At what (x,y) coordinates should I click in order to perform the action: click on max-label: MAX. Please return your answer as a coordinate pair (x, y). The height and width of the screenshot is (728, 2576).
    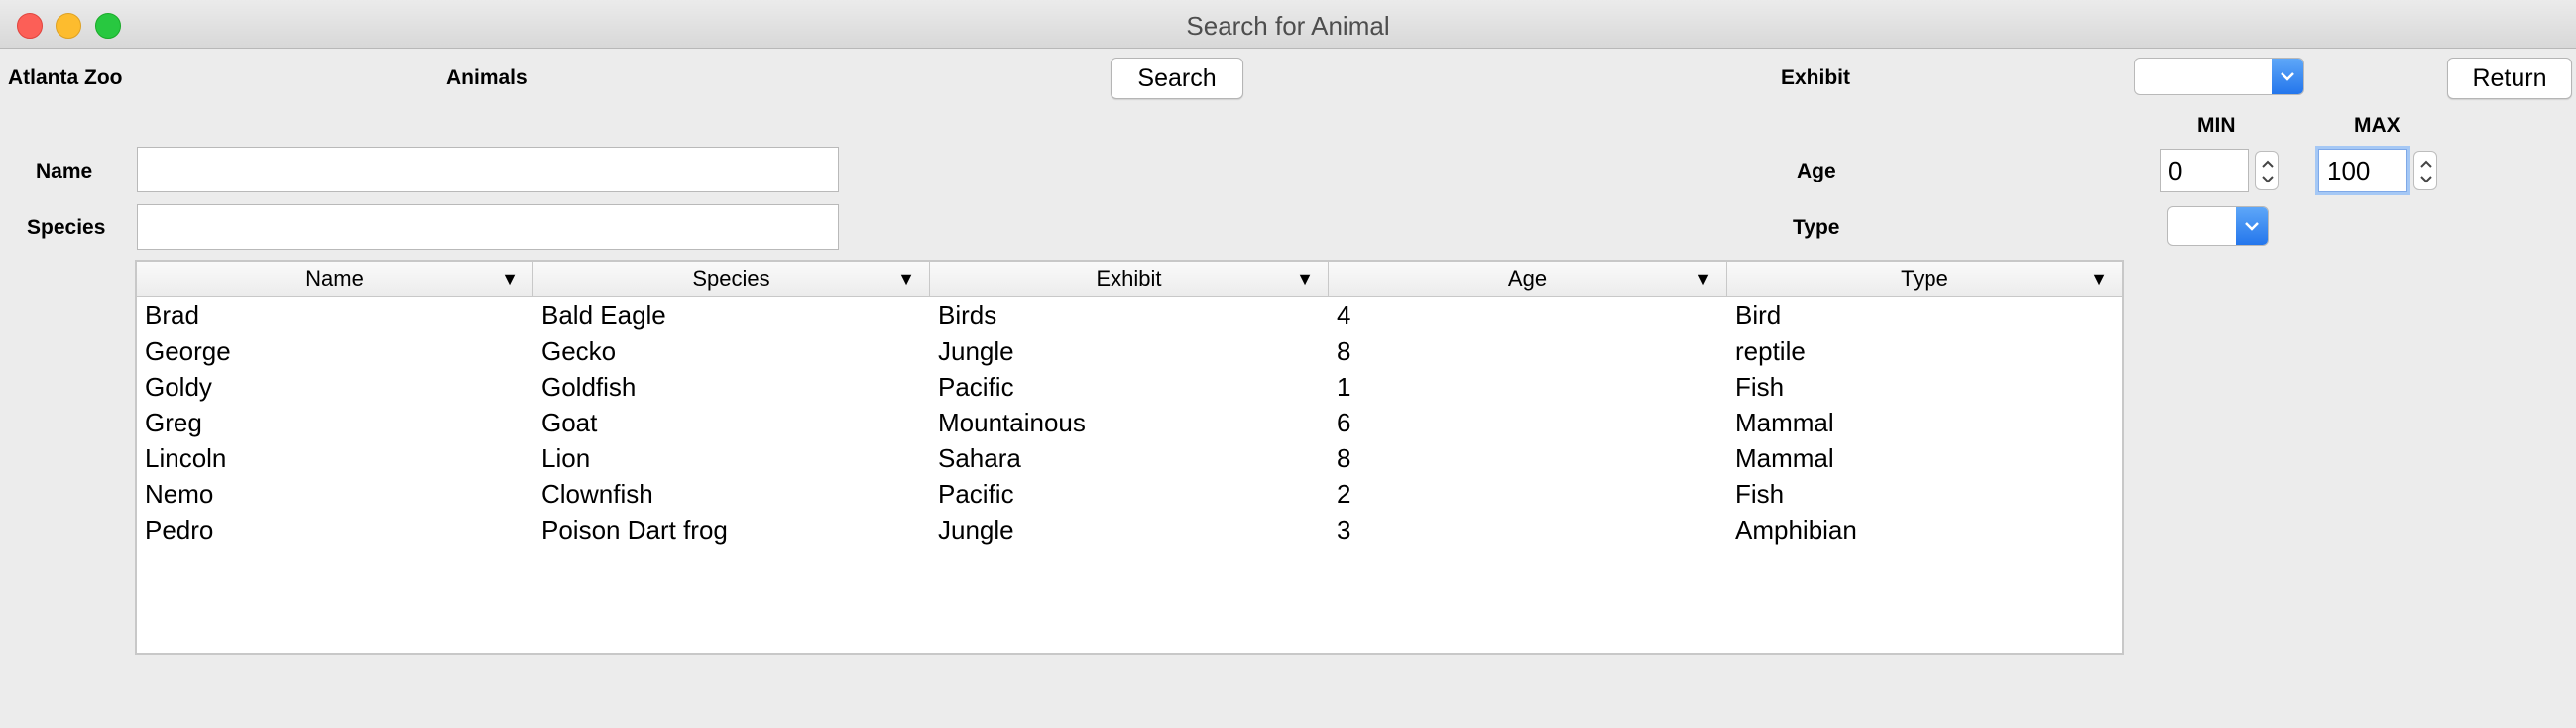
    Looking at the image, I should click on (2377, 125).